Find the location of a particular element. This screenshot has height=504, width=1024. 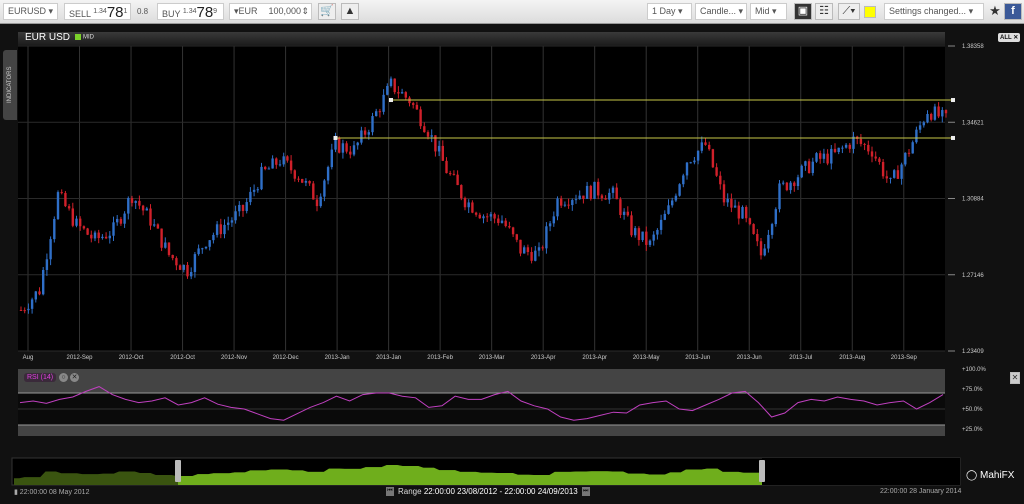

x-tick-label: 2013-Aug is located at coordinates (852, 358).